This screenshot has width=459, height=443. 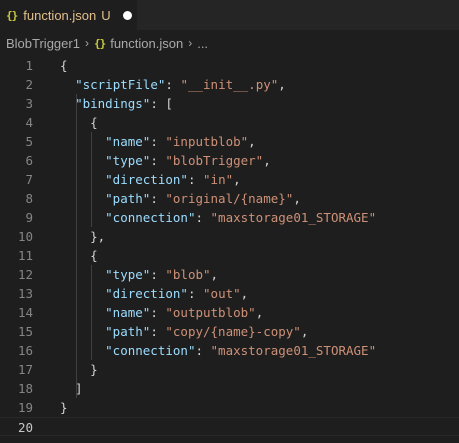 I want to click on code-line: 12 "type": "blob",, so click(x=229, y=274).